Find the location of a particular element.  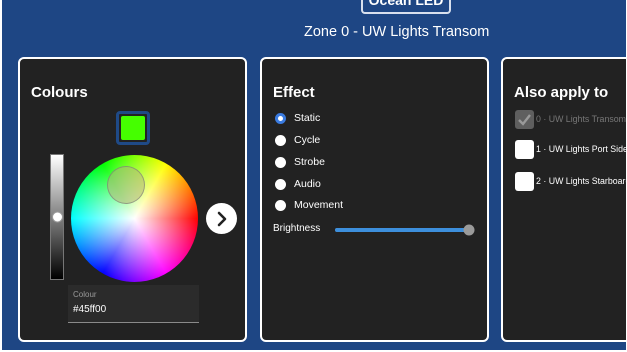

effect-option-audio: Audio is located at coordinates (298, 184).